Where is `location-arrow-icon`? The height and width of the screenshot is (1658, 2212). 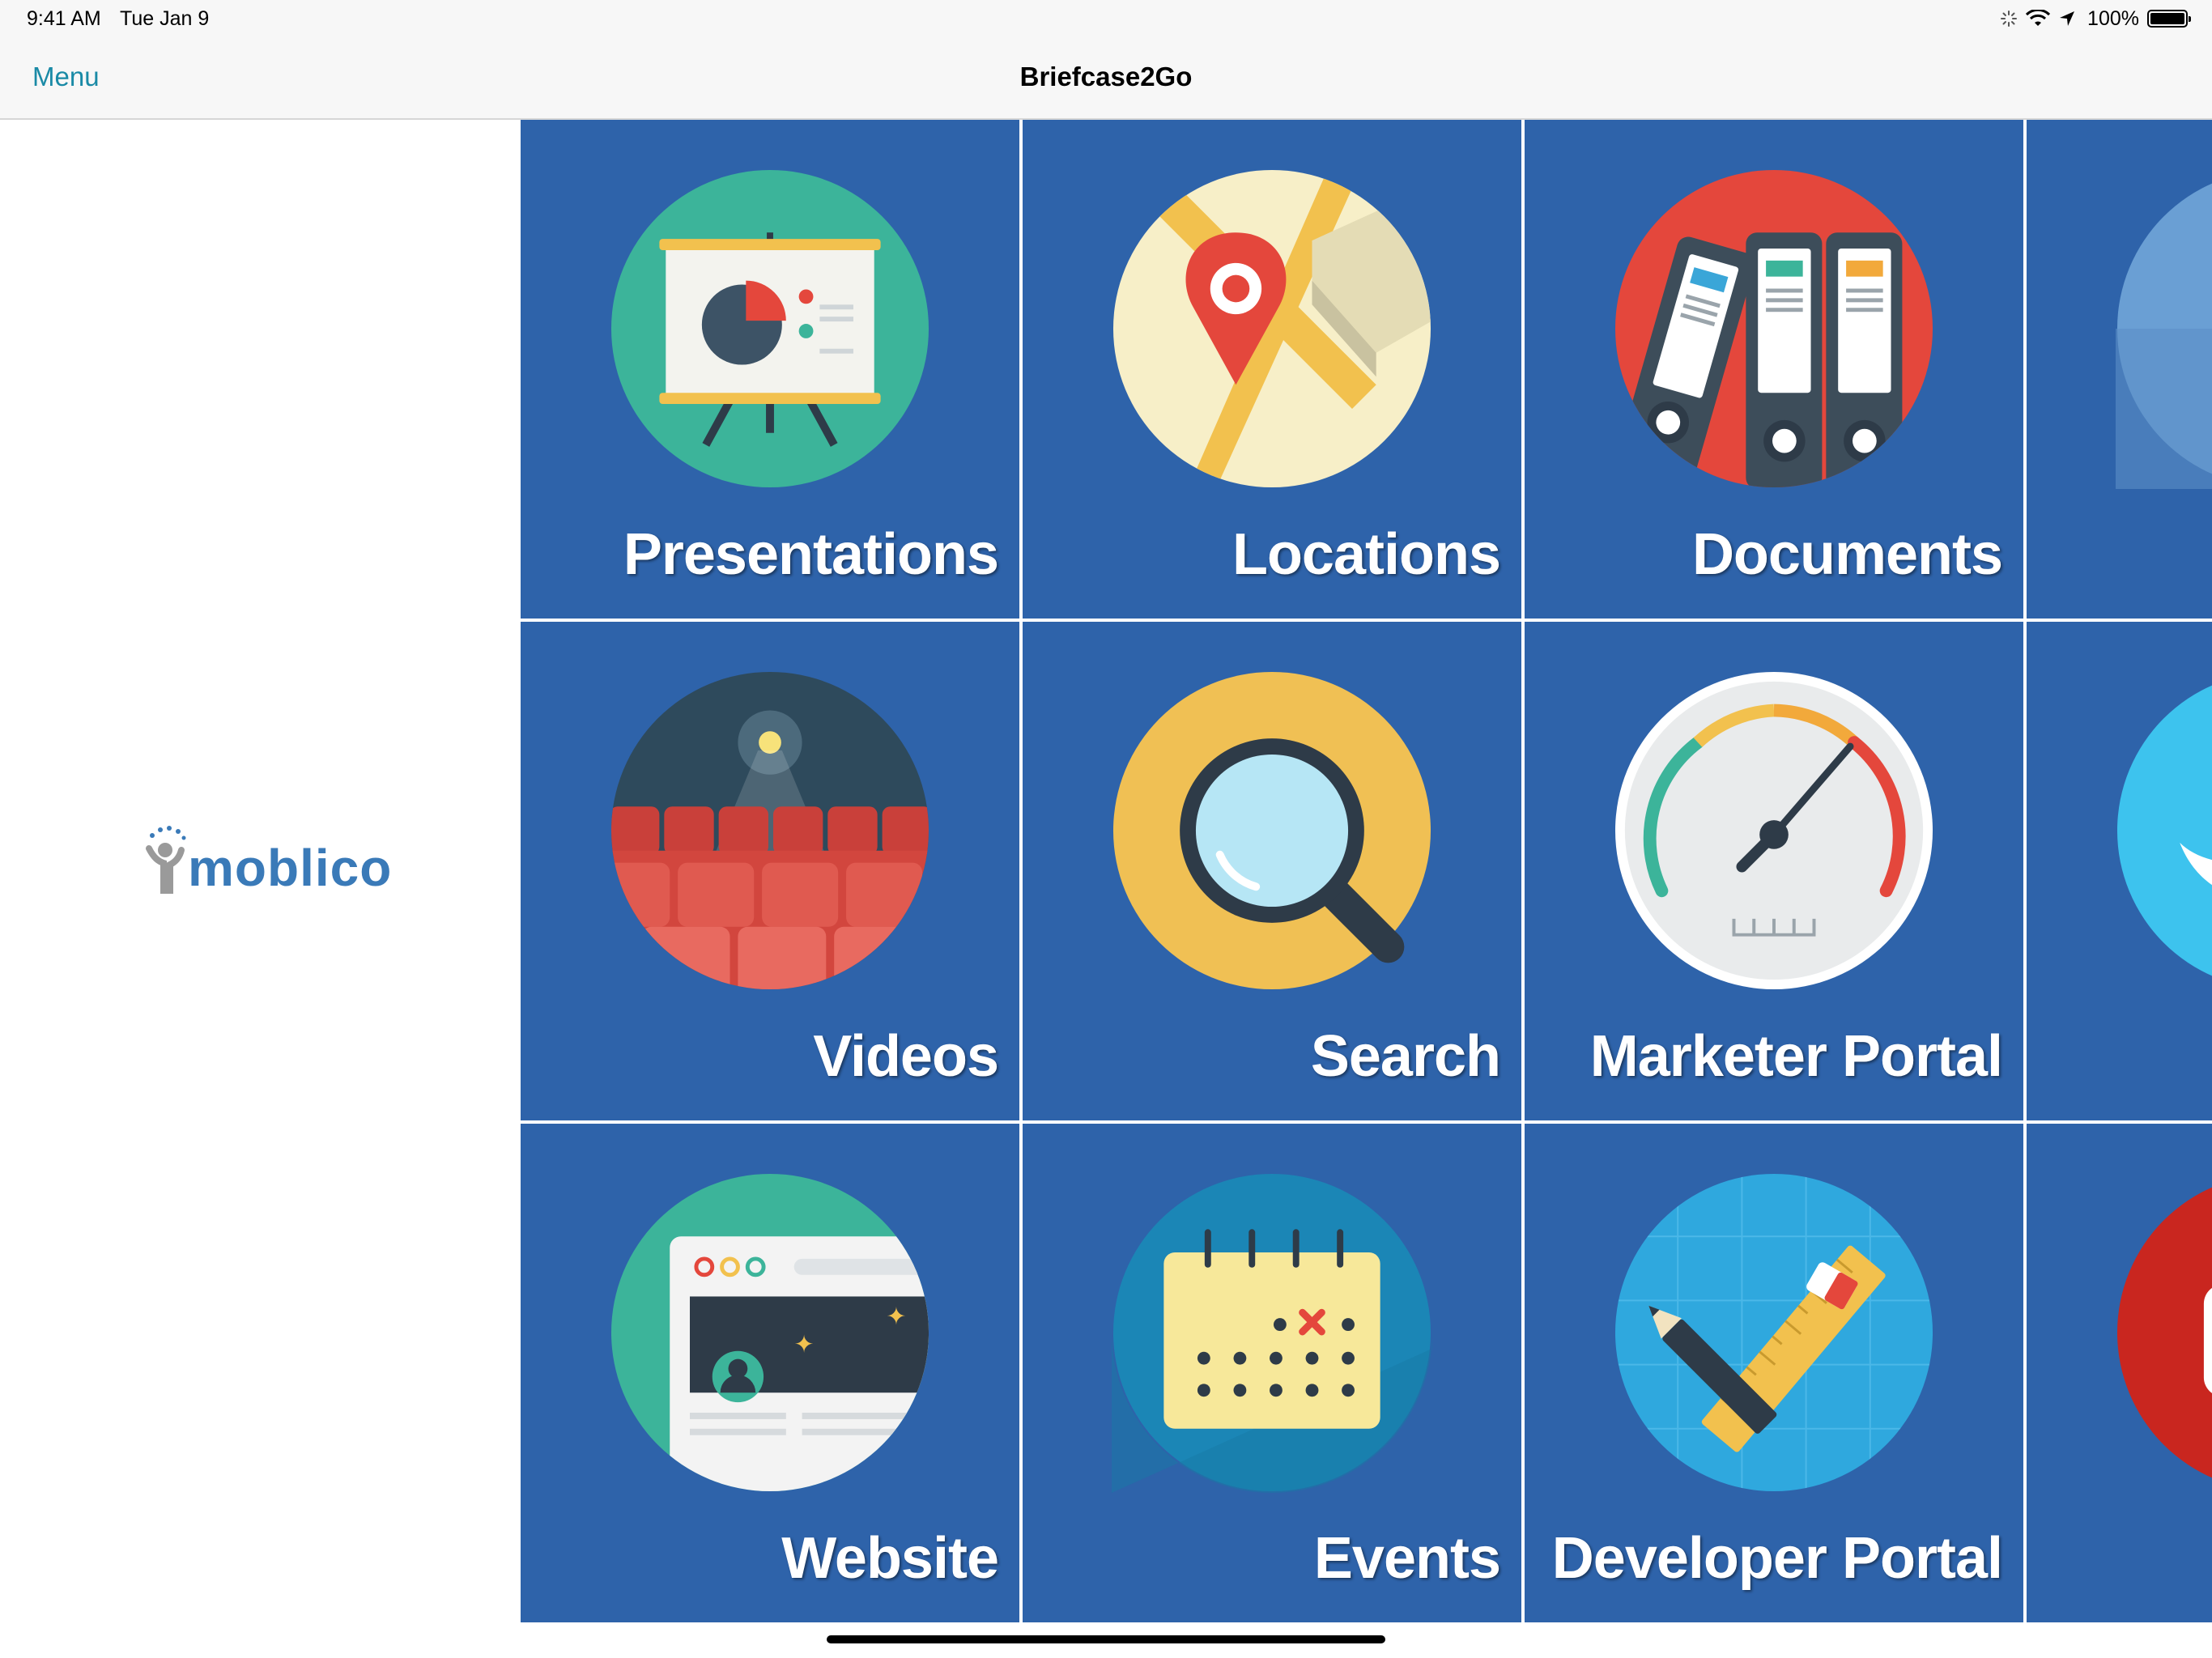
location-arrow-icon is located at coordinates (2067, 18).